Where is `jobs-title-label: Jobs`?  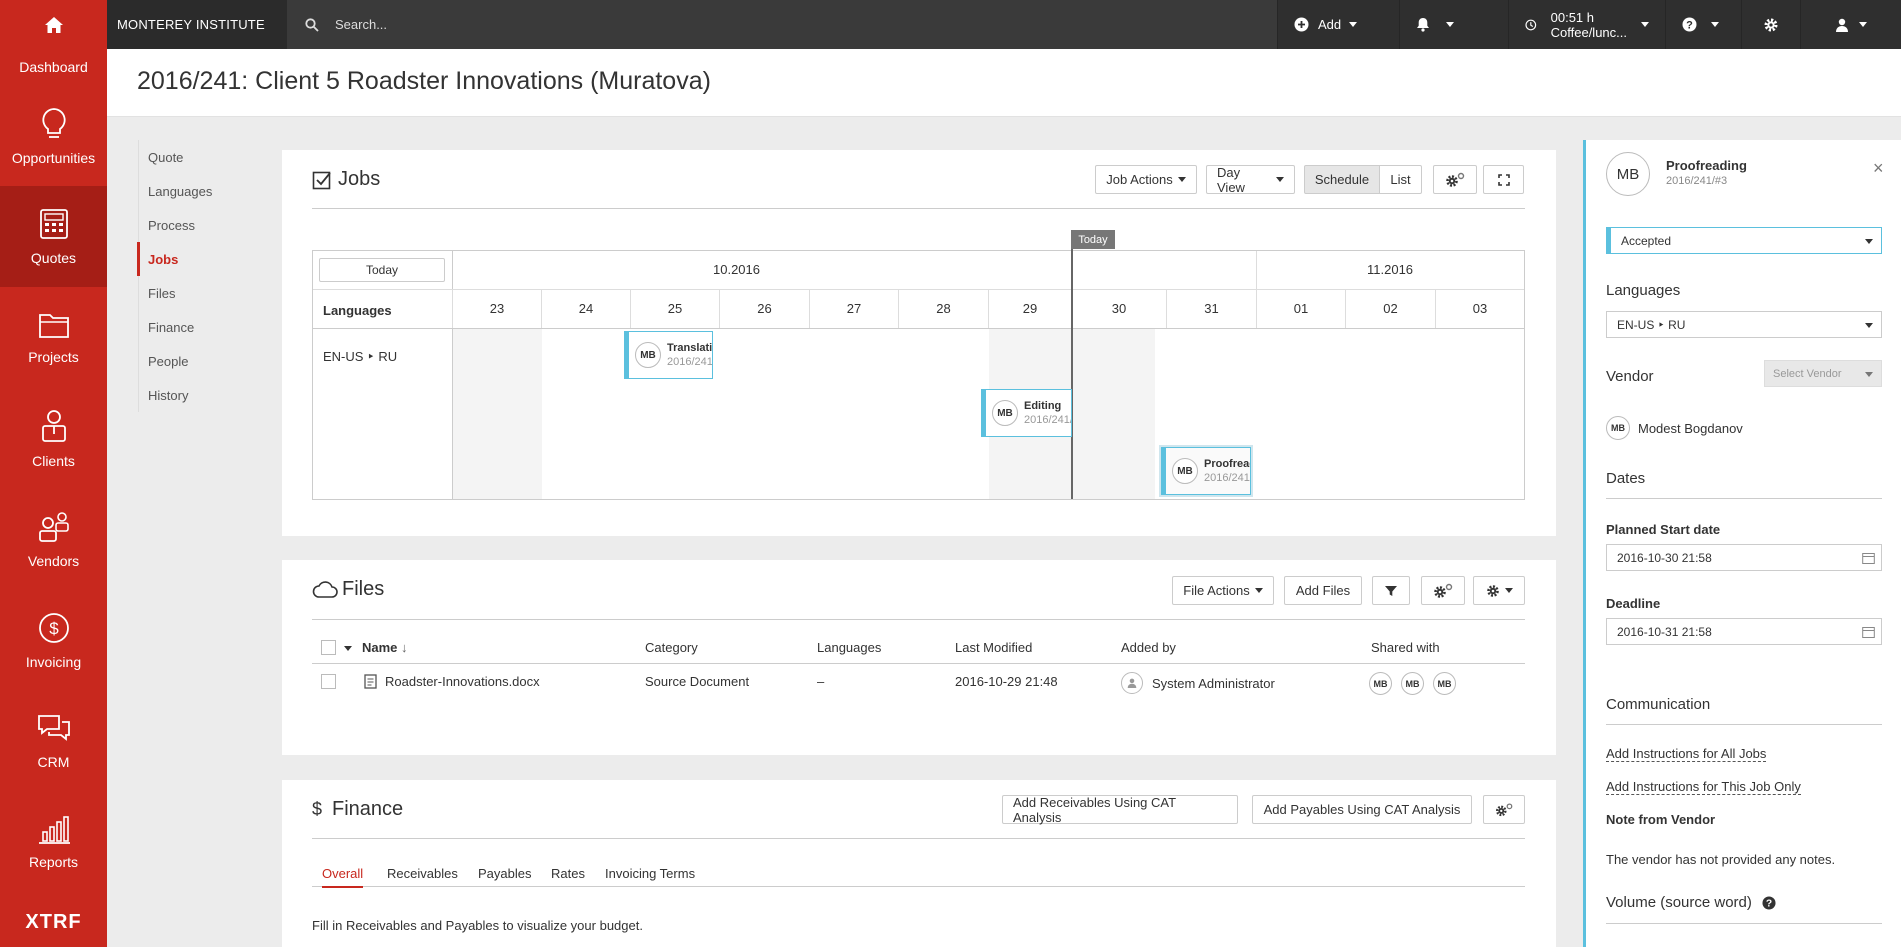 jobs-title-label: Jobs is located at coordinates (359, 179).